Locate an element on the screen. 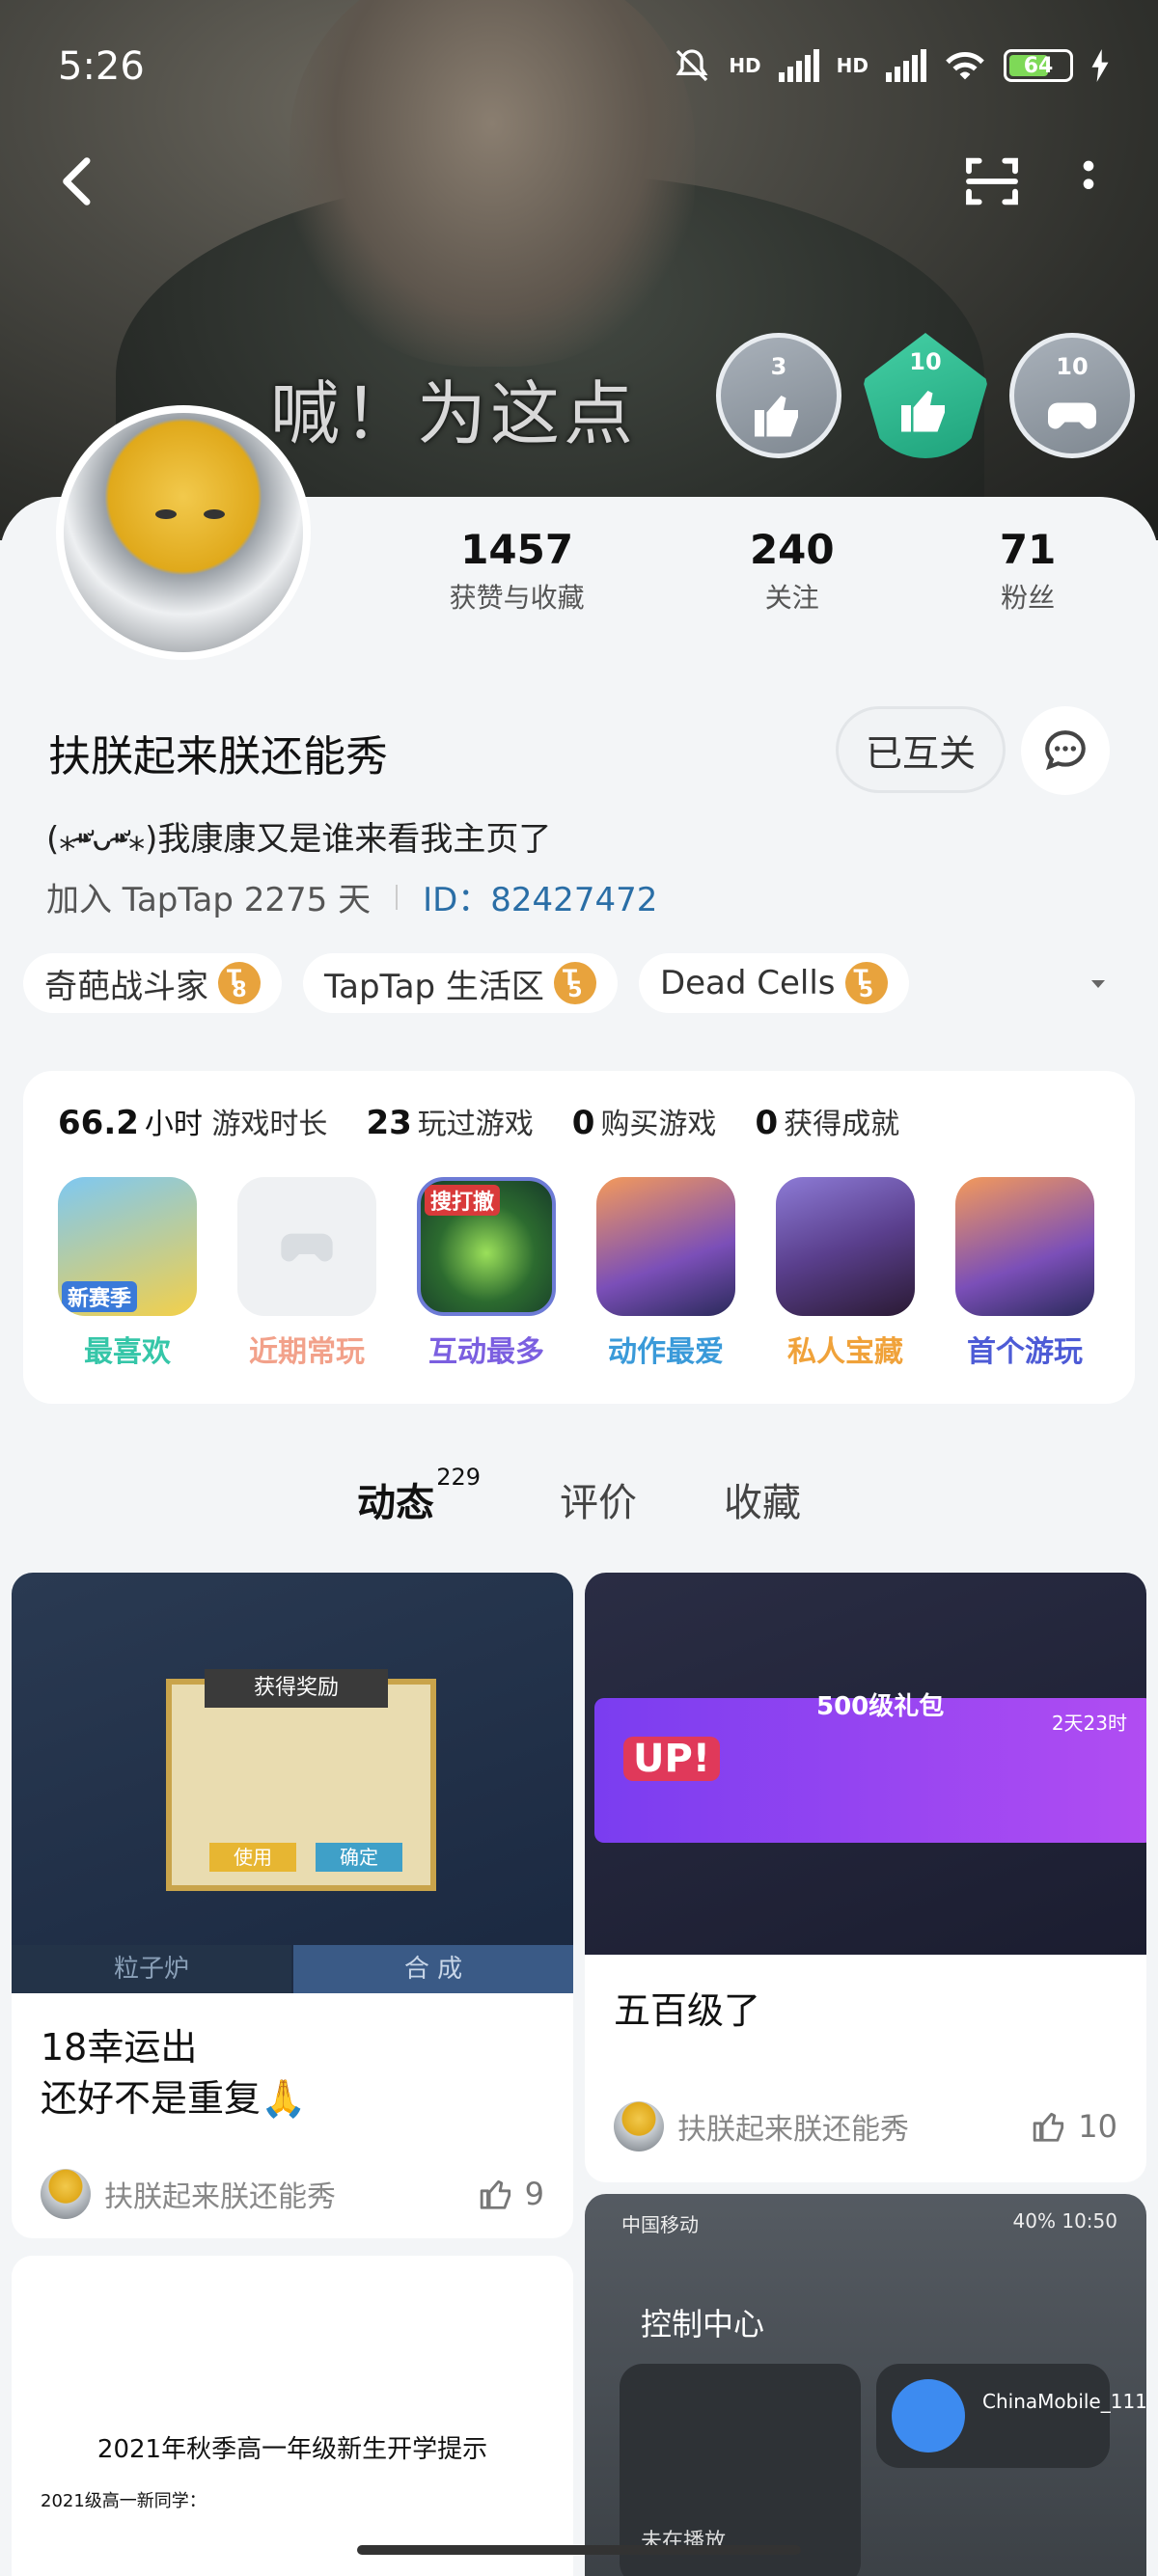  scan-icon is located at coordinates (992, 182).